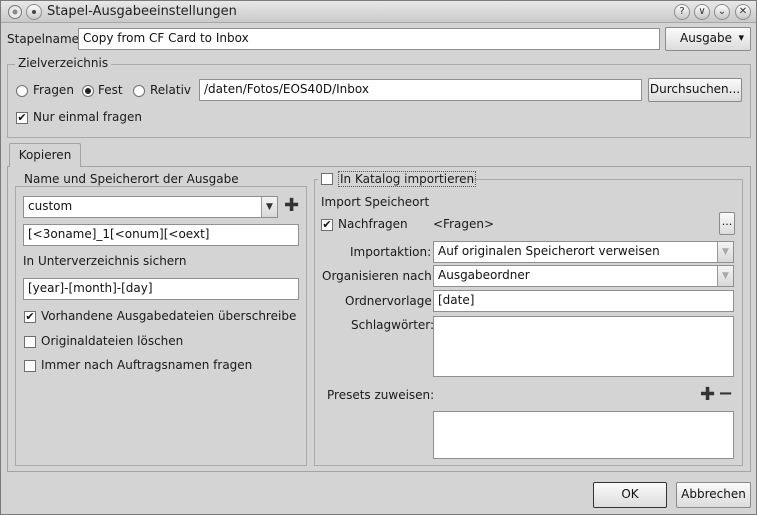 This screenshot has width=757, height=515. Describe the element at coordinates (725, 394) in the screenshot. I see `remove-preset-icon: −` at that location.